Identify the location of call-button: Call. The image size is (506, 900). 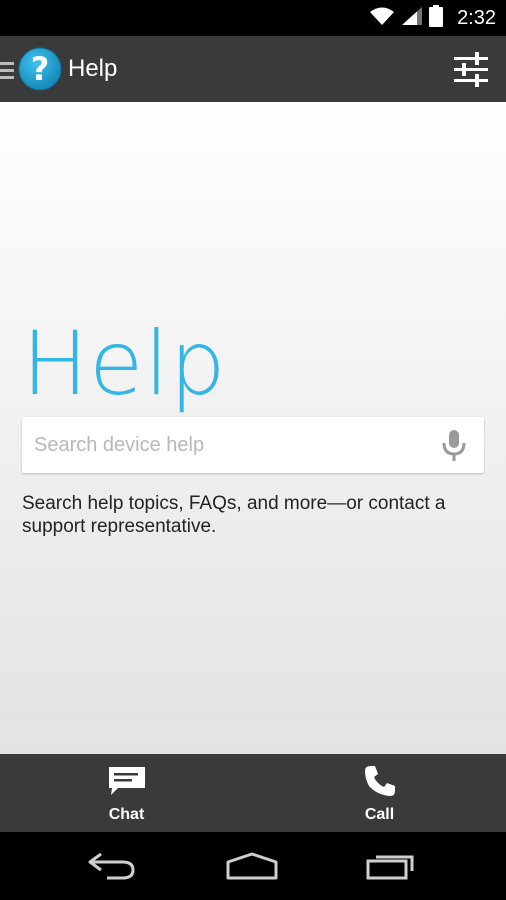
(379, 793).